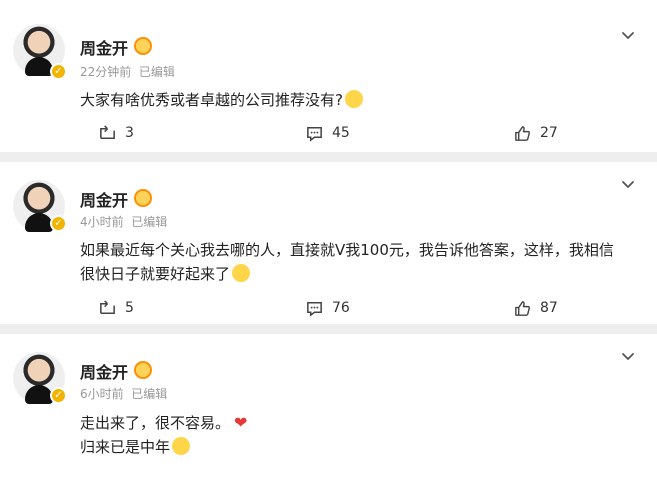 This screenshot has width=657, height=482. Describe the element at coordinates (129, 308) in the screenshot. I see `repost-count: 5` at that location.